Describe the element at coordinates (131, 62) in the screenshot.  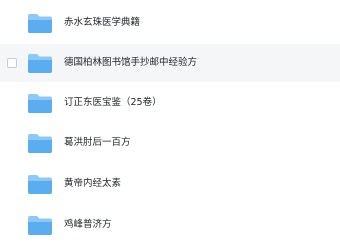
I see `file-name: 德国柏林图书馆手抄邮中经验方` at that location.